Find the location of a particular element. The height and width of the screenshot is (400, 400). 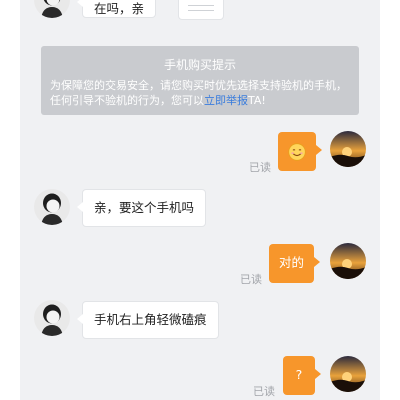

message-bubble-incoming: 在吗，亲 is located at coordinates (116, 9).